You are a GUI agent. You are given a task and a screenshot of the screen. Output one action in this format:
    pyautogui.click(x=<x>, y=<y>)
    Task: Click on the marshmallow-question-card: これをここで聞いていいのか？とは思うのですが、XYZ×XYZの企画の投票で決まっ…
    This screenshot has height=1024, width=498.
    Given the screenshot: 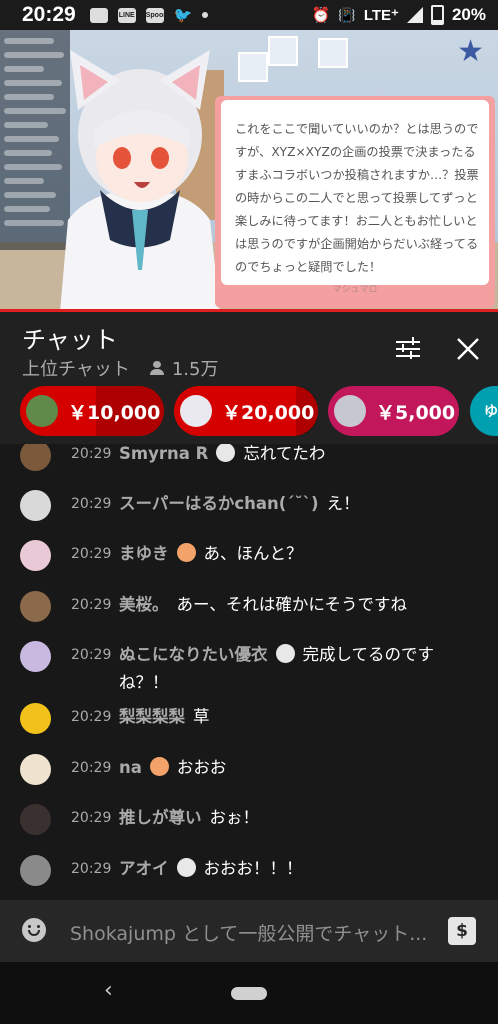 What is the action you would take?
    pyautogui.click(x=355, y=202)
    